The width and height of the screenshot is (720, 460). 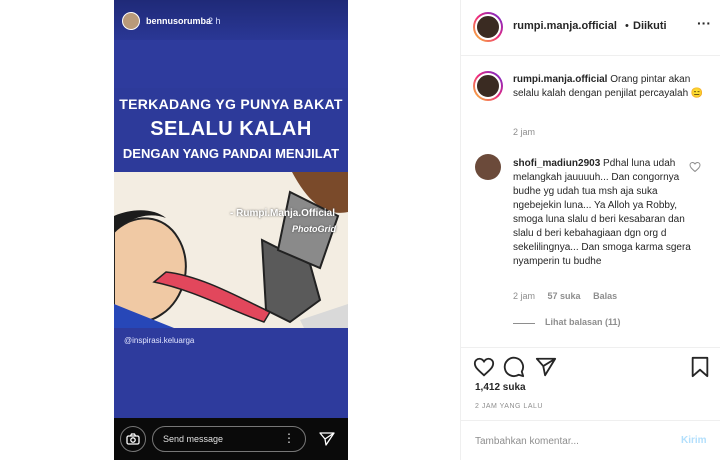 I want to click on meme-credit: @inspirasi.keluarga, so click(x=159, y=340).